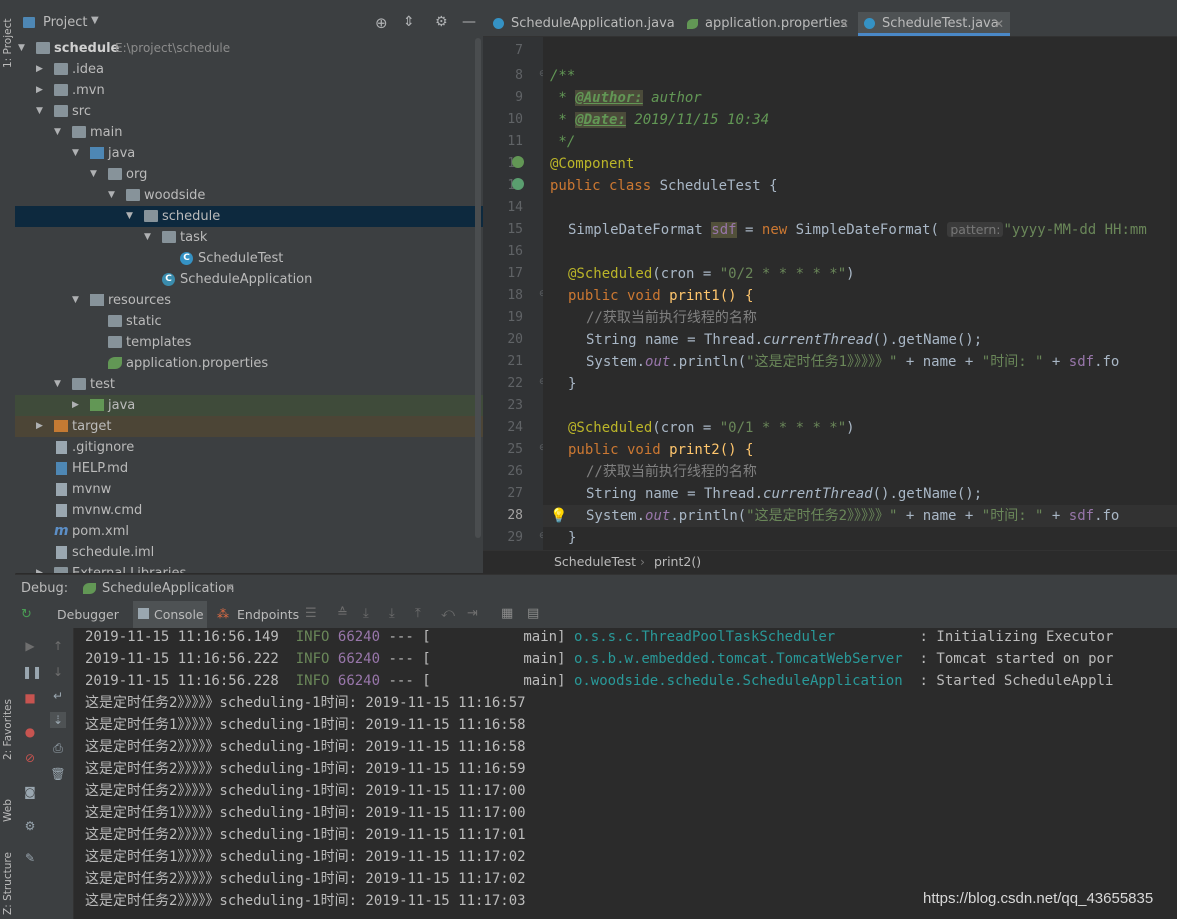 This screenshot has width=1177, height=919. Describe the element at coordinates (469, 22) in the screenshot. I see `hide-panel-icon: —` at that location.